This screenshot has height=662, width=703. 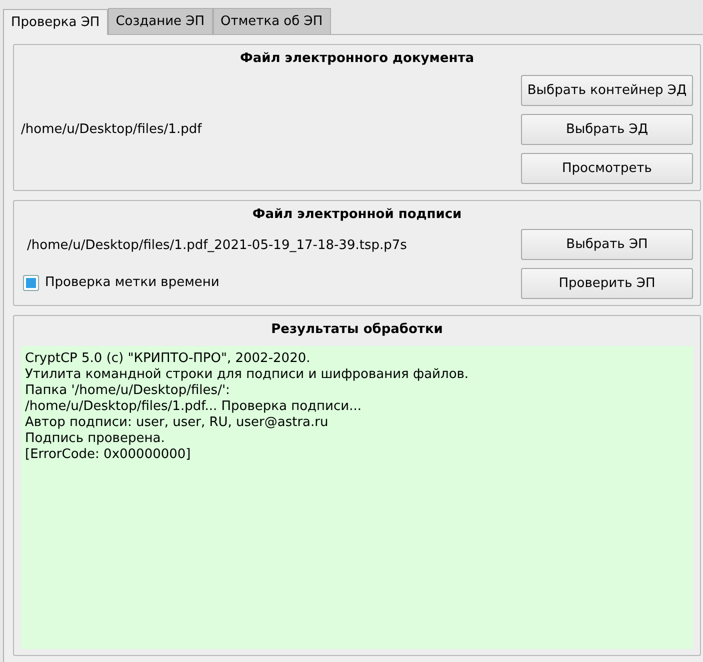 I want to click on checkbox-label: Проверка метки времени, so click(x=132, y=282).